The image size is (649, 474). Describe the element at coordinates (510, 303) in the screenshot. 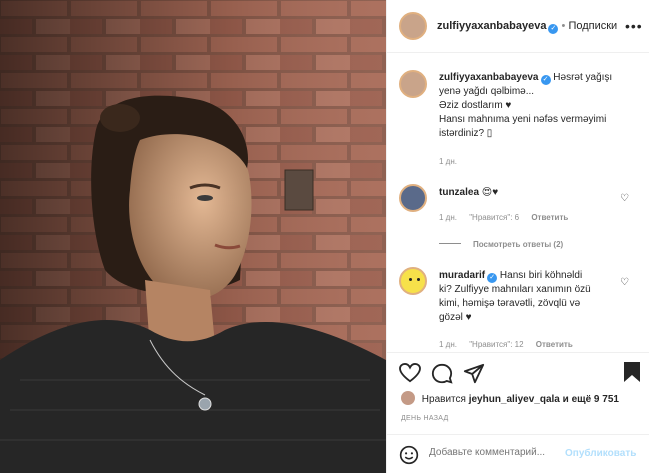

I see `comment-line-3: kimi, həmişə təravətli, zövqlü və` at that location.